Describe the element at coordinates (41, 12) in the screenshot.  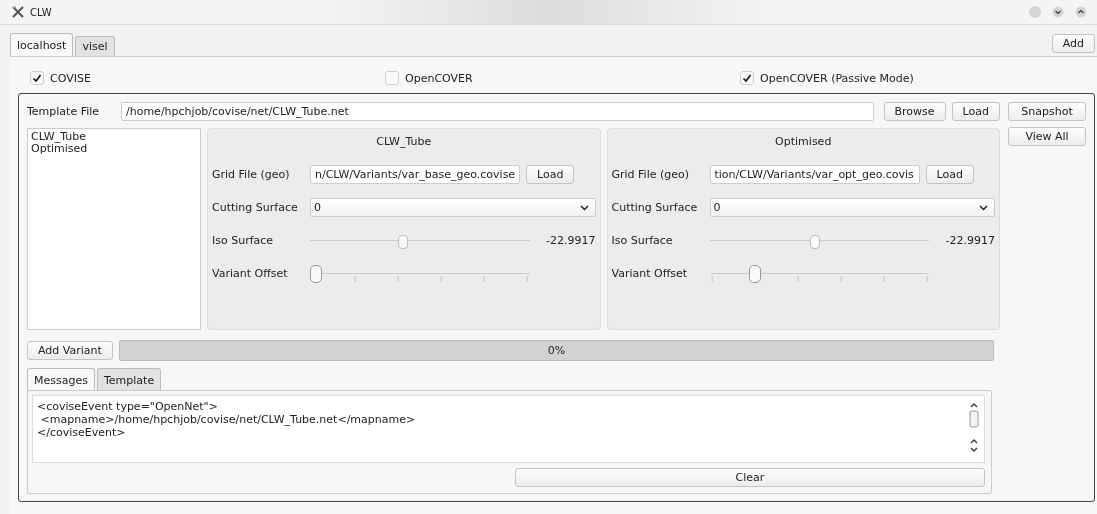
I see `window-title: CLW` at that location.